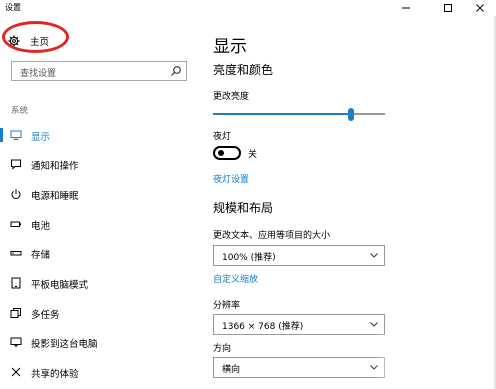 The width and height of the screenshot is (496, 389). Describe the element at coordinates (95, 253) in the screenshot. I see `sidebar-item-storage: 存储` at that location.